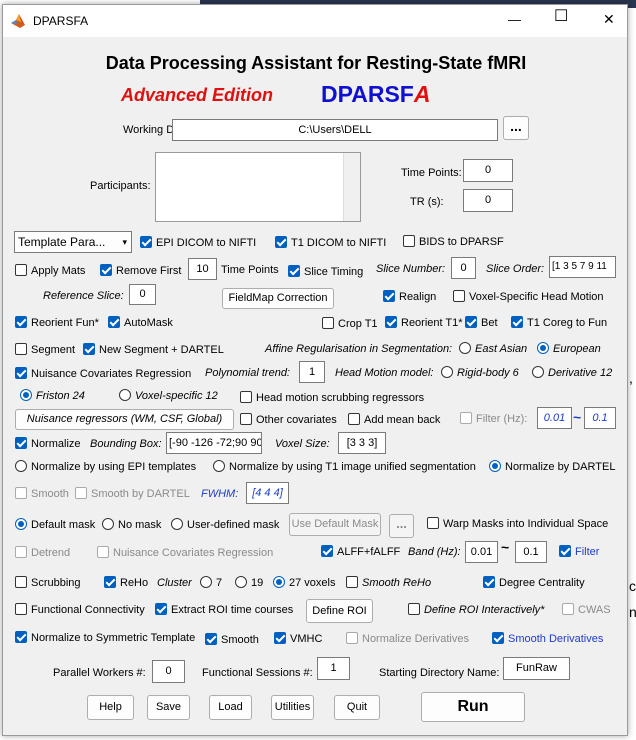 This screenshot has width=636, height=740. Describe the element at coordinates (480, 373) in the screenshot. I see `rigid-body-6-radio: Rigid-body 6` at that location.